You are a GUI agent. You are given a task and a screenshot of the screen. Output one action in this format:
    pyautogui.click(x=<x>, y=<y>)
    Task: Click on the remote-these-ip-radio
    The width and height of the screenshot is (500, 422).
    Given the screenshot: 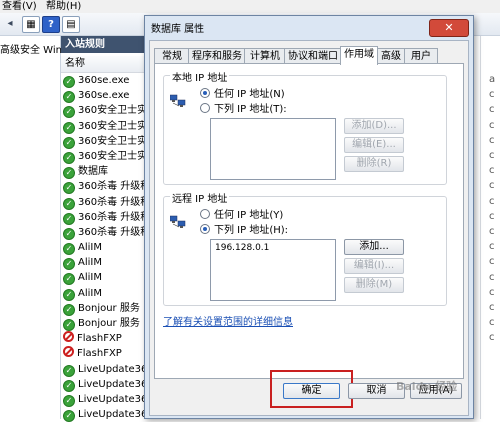 What is the action you would take?
    pyautogui.click(x=205, y=229)
    